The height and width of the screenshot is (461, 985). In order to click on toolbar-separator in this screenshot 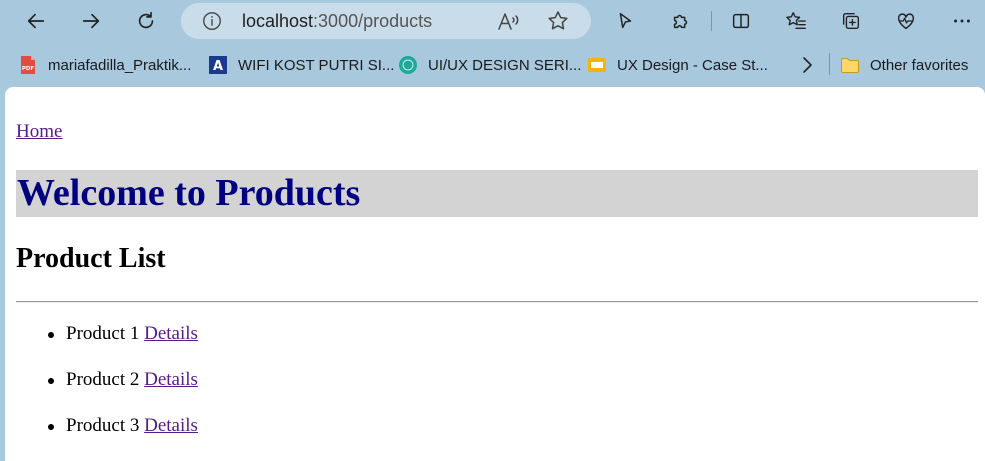, I will do `click(711, 21)`.